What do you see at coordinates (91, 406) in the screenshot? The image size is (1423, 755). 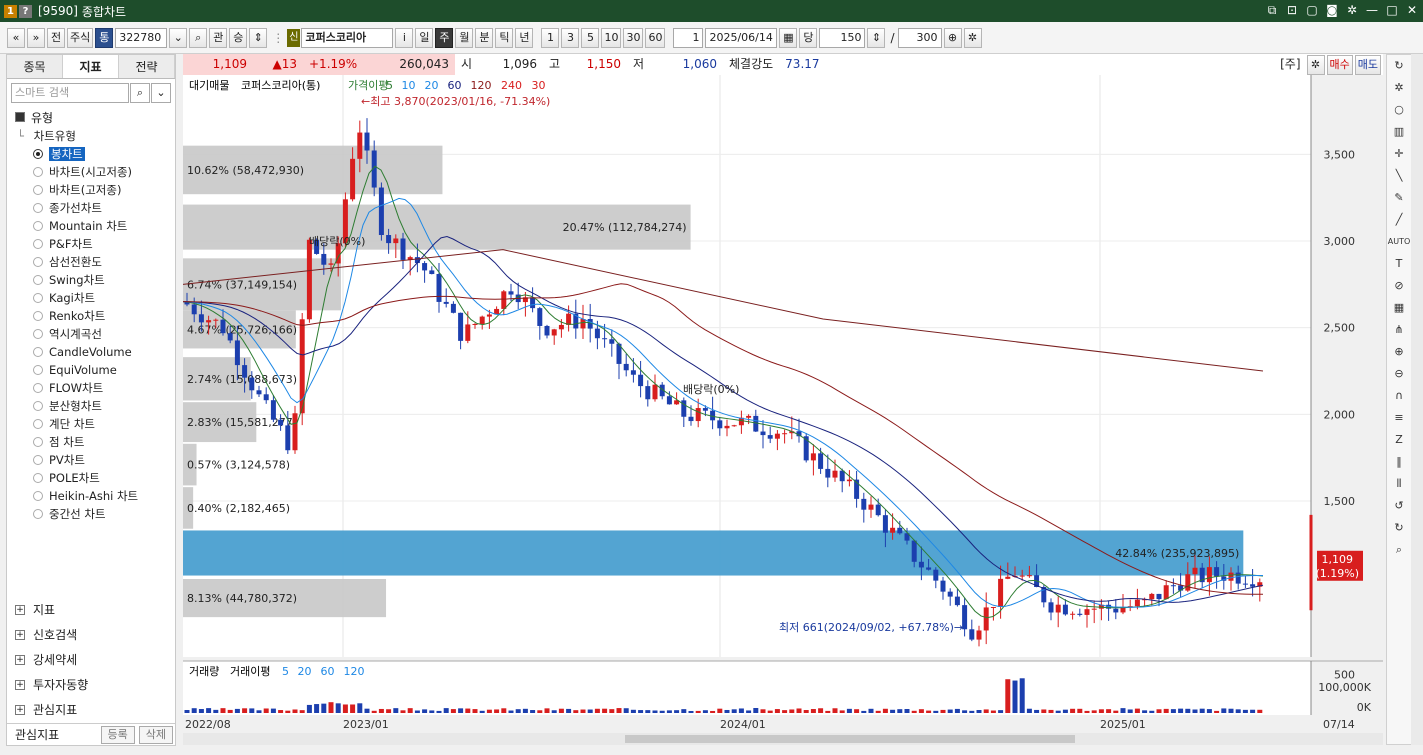 I see `chart-type-item: 분산형차트` at bounding box center [91, 406].